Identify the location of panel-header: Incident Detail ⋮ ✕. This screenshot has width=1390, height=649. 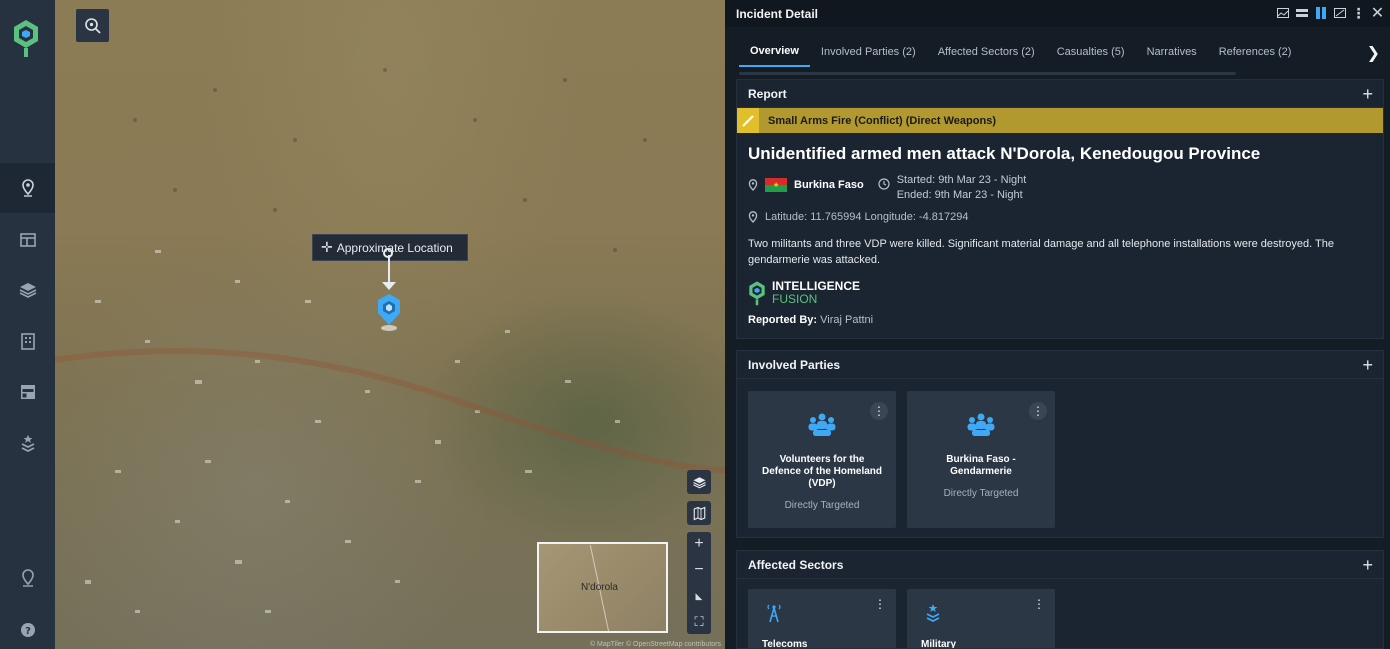
(1057, 13).